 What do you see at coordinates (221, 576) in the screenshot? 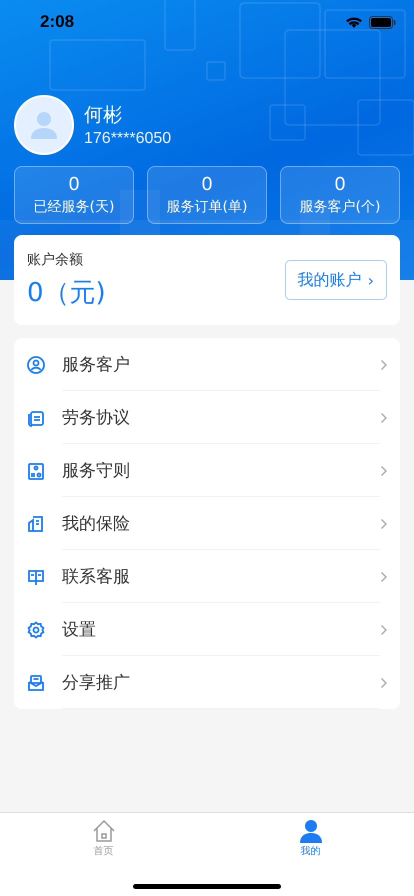
I see `menu-item: 联系客服` at bounding box center [221, 576].